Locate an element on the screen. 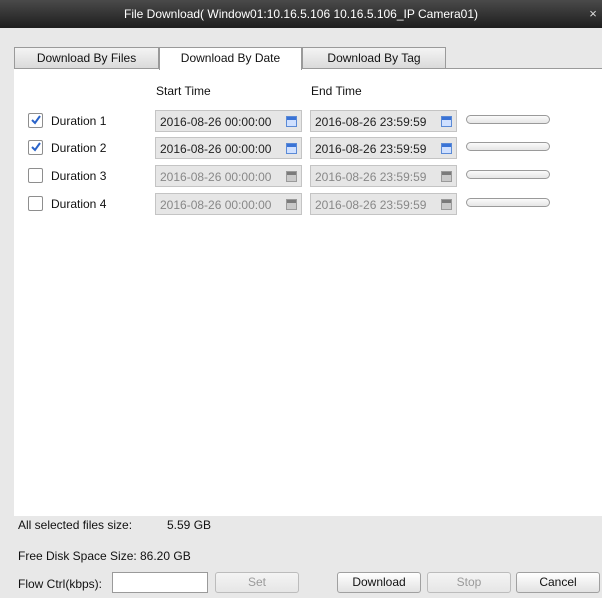 This screenshot has height=598, width=602. start-time-header: Start Time is located at coordinates (183, 91).